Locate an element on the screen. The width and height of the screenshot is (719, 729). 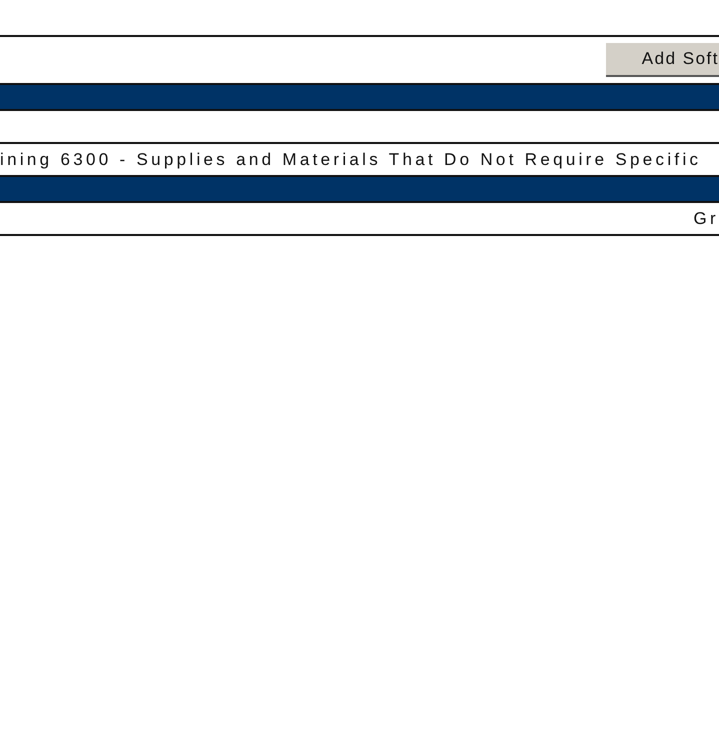
row-label: ining 6300 - Supplies and Materials That Do Not Require Specific is located at coordinates (351, 160).